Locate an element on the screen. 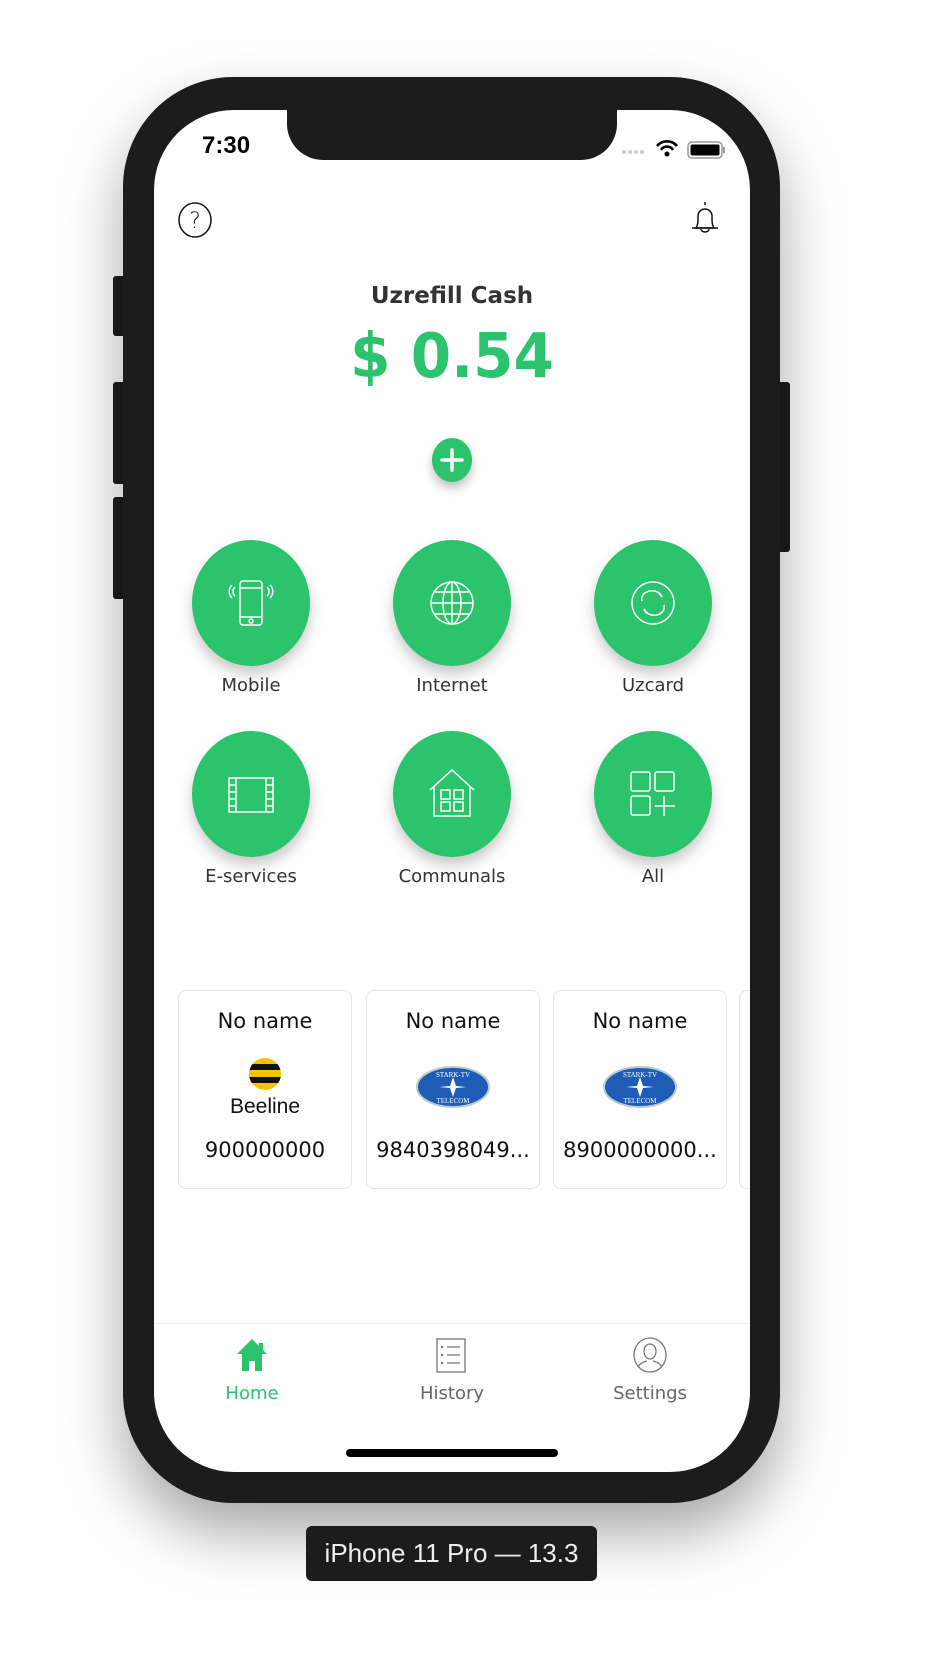  tab-home: Home is located at coordinates (253, 1370).